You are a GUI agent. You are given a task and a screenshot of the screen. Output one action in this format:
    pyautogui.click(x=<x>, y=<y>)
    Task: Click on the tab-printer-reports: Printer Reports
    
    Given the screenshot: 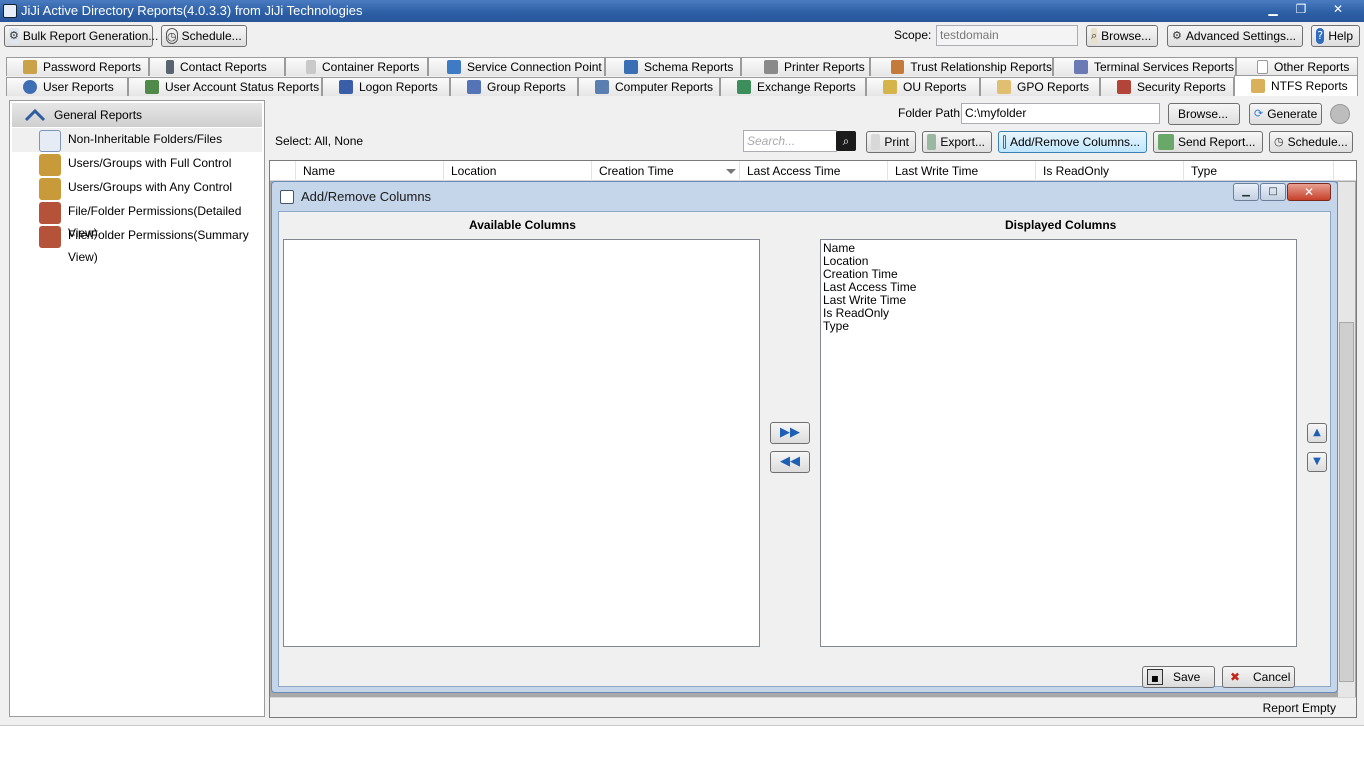 What is the action you would take?
    pyautogui.click(x=805, y=66)
    